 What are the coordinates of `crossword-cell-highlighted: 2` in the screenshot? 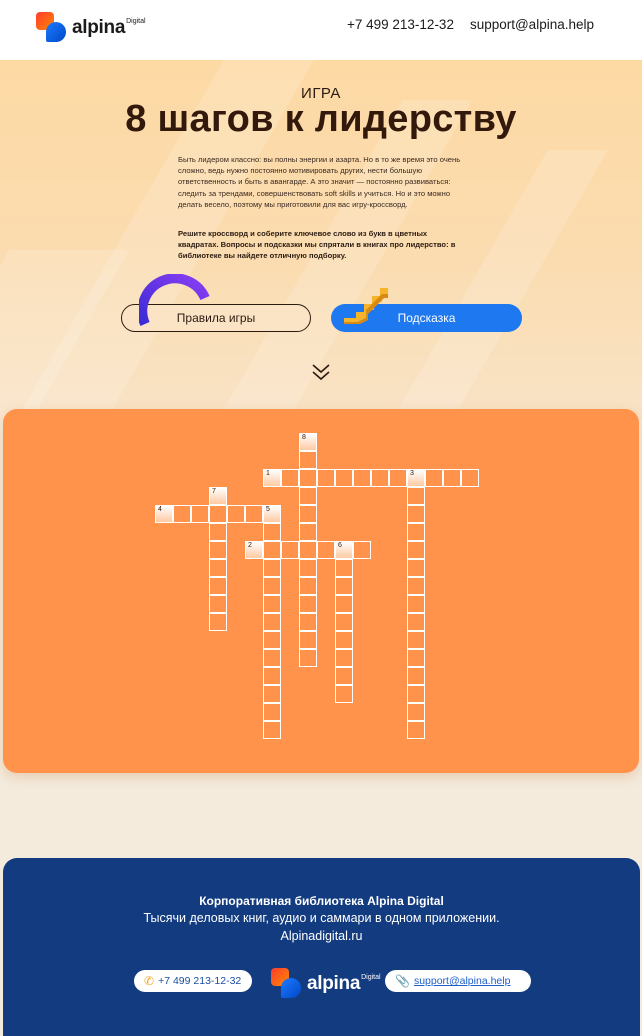 It's located at (254, 550).